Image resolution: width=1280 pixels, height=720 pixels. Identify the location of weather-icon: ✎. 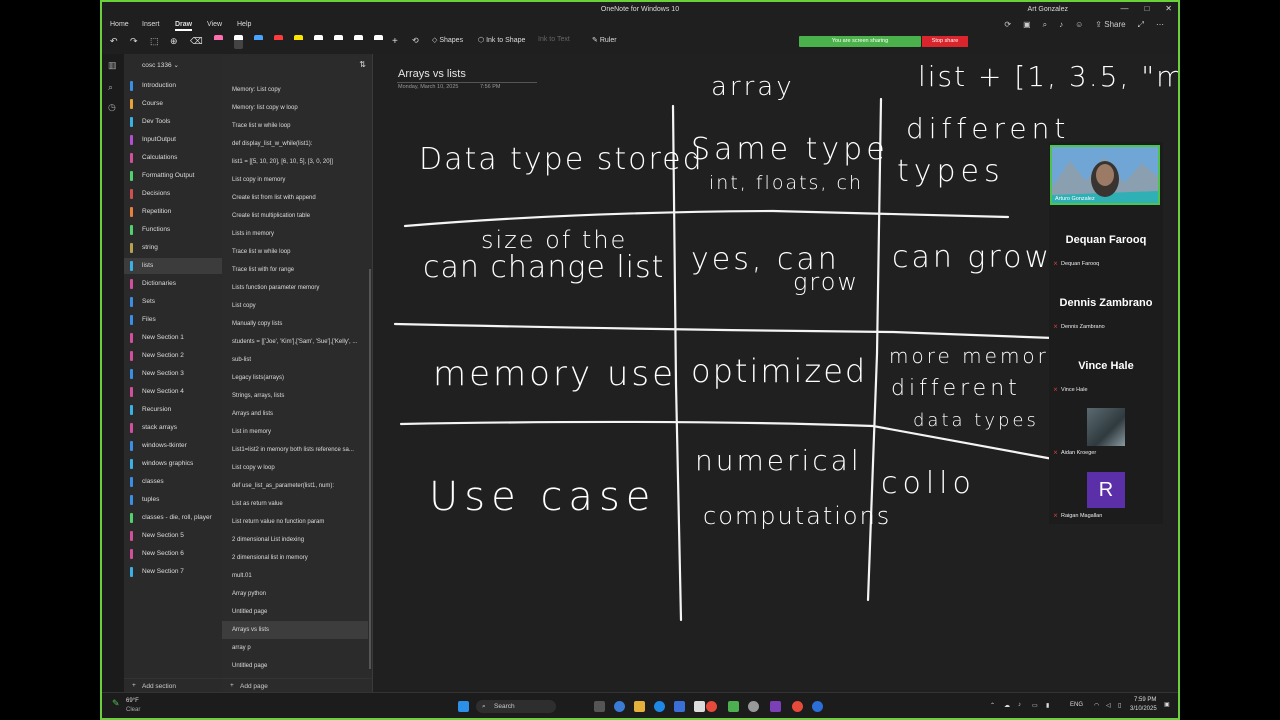
(116, 703).